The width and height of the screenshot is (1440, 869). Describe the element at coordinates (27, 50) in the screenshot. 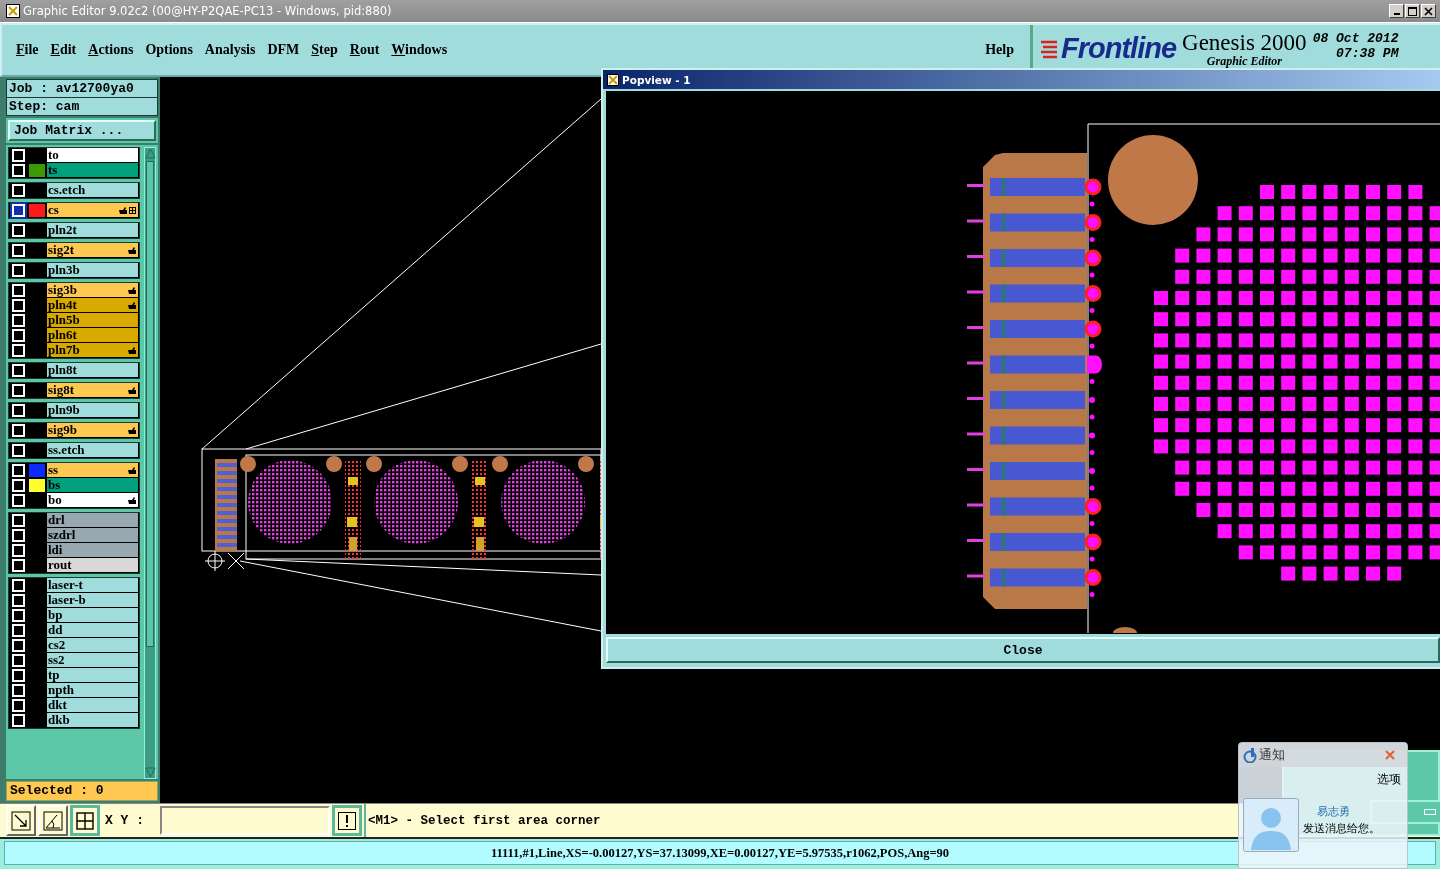

I see `menu-item: File` at that location.